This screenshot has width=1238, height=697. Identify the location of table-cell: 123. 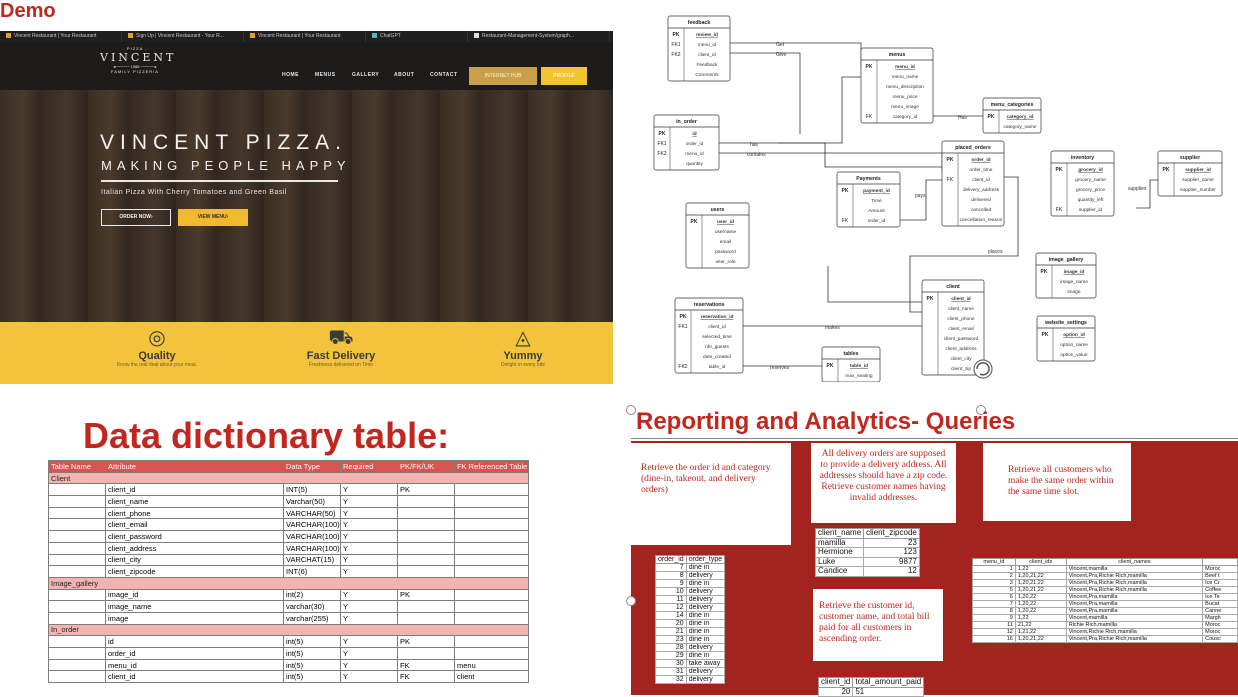
(891, 552).